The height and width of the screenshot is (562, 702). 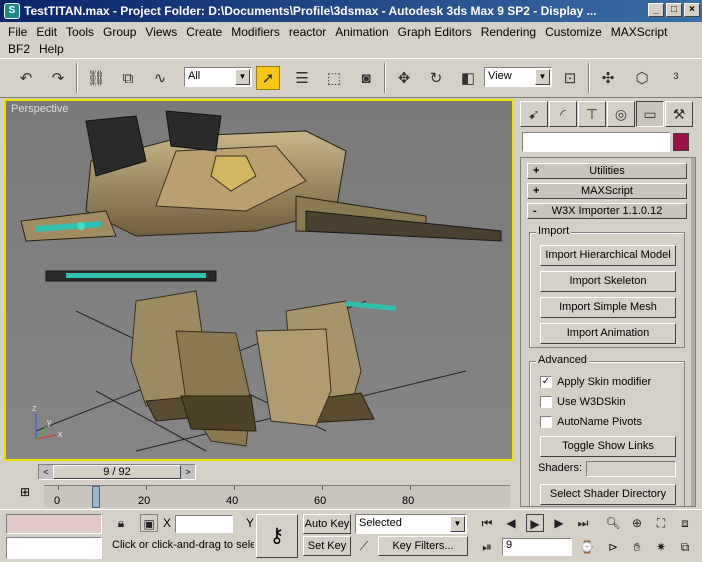 What do you see at coordinates (642, 78) in the screenshot?
I see `keyboard-shortcut-icon: ⬡` at bounding box center [642, 78].